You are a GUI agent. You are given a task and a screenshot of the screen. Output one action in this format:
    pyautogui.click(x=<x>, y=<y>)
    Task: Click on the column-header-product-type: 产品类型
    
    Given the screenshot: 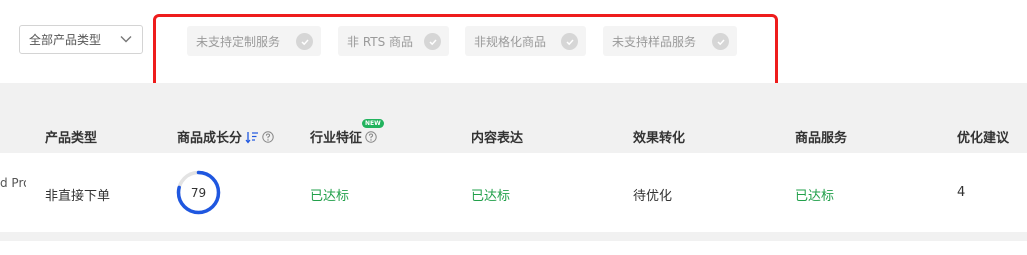 What is the action you would take?
    pyautogui.click(x=71, y=136)
    